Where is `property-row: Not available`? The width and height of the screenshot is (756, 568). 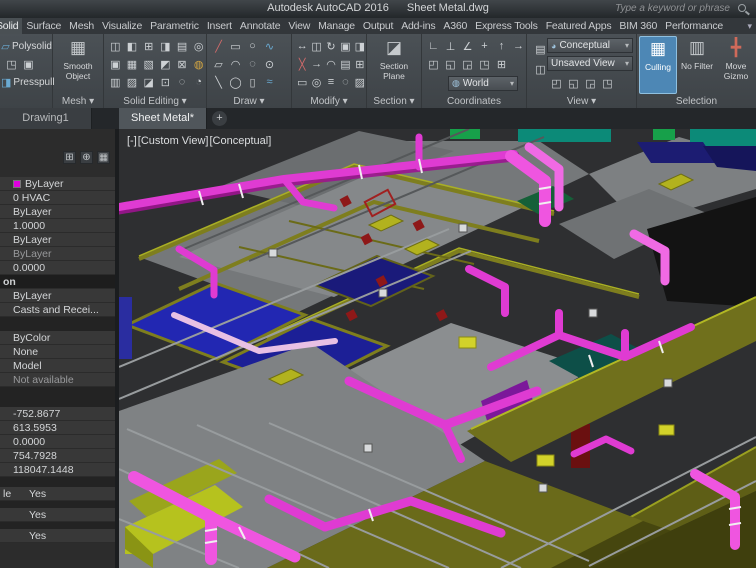 property-row: Not available is located at coordinates (57, 380).